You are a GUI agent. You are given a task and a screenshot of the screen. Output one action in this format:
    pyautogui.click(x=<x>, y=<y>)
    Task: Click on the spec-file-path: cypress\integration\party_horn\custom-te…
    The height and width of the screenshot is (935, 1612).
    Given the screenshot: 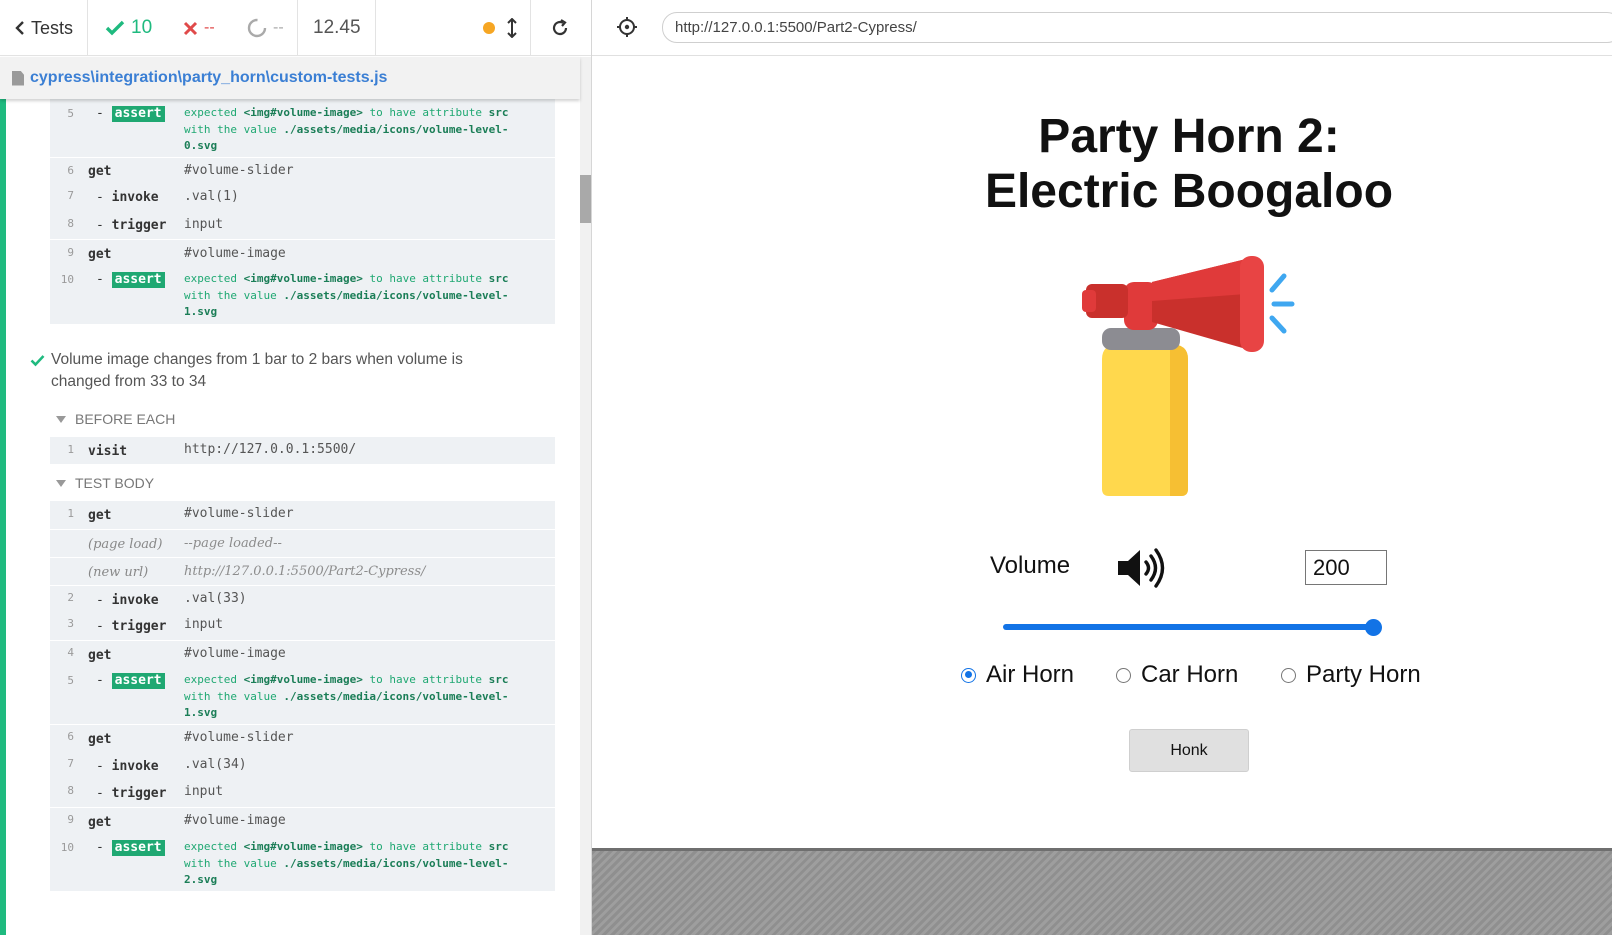 What is the action you would take?
    pyautogui.click(x=208, y=78)
    